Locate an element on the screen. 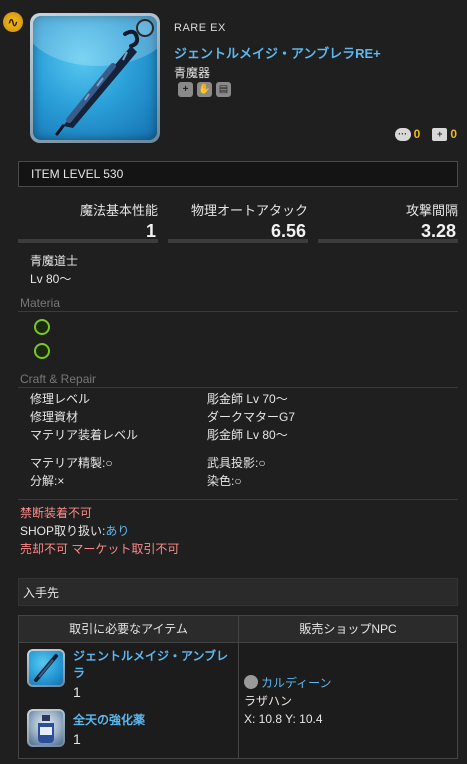 This screenshot has width=467, height=764. job-name: 青魔道士 is located at coordinates (54, 261).